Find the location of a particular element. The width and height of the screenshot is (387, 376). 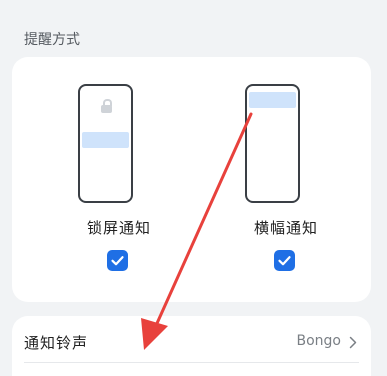

notification-ringtone-row: 通知铃声 Bongo is located at coordinates (191, 346).